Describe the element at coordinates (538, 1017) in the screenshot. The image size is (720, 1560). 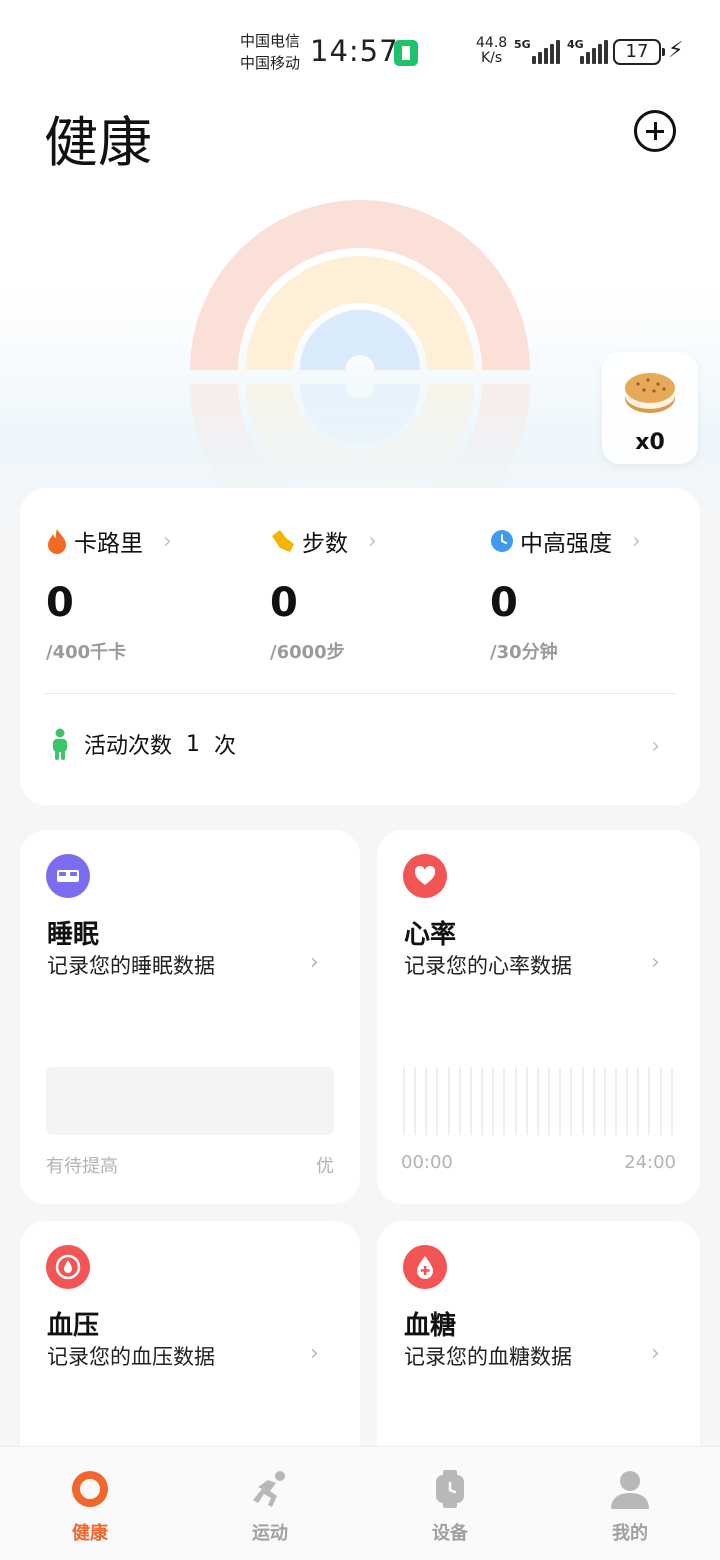
I see `heart-rate-card: 心率 记录您的心率数据 › 00:00 24:00` at that location.